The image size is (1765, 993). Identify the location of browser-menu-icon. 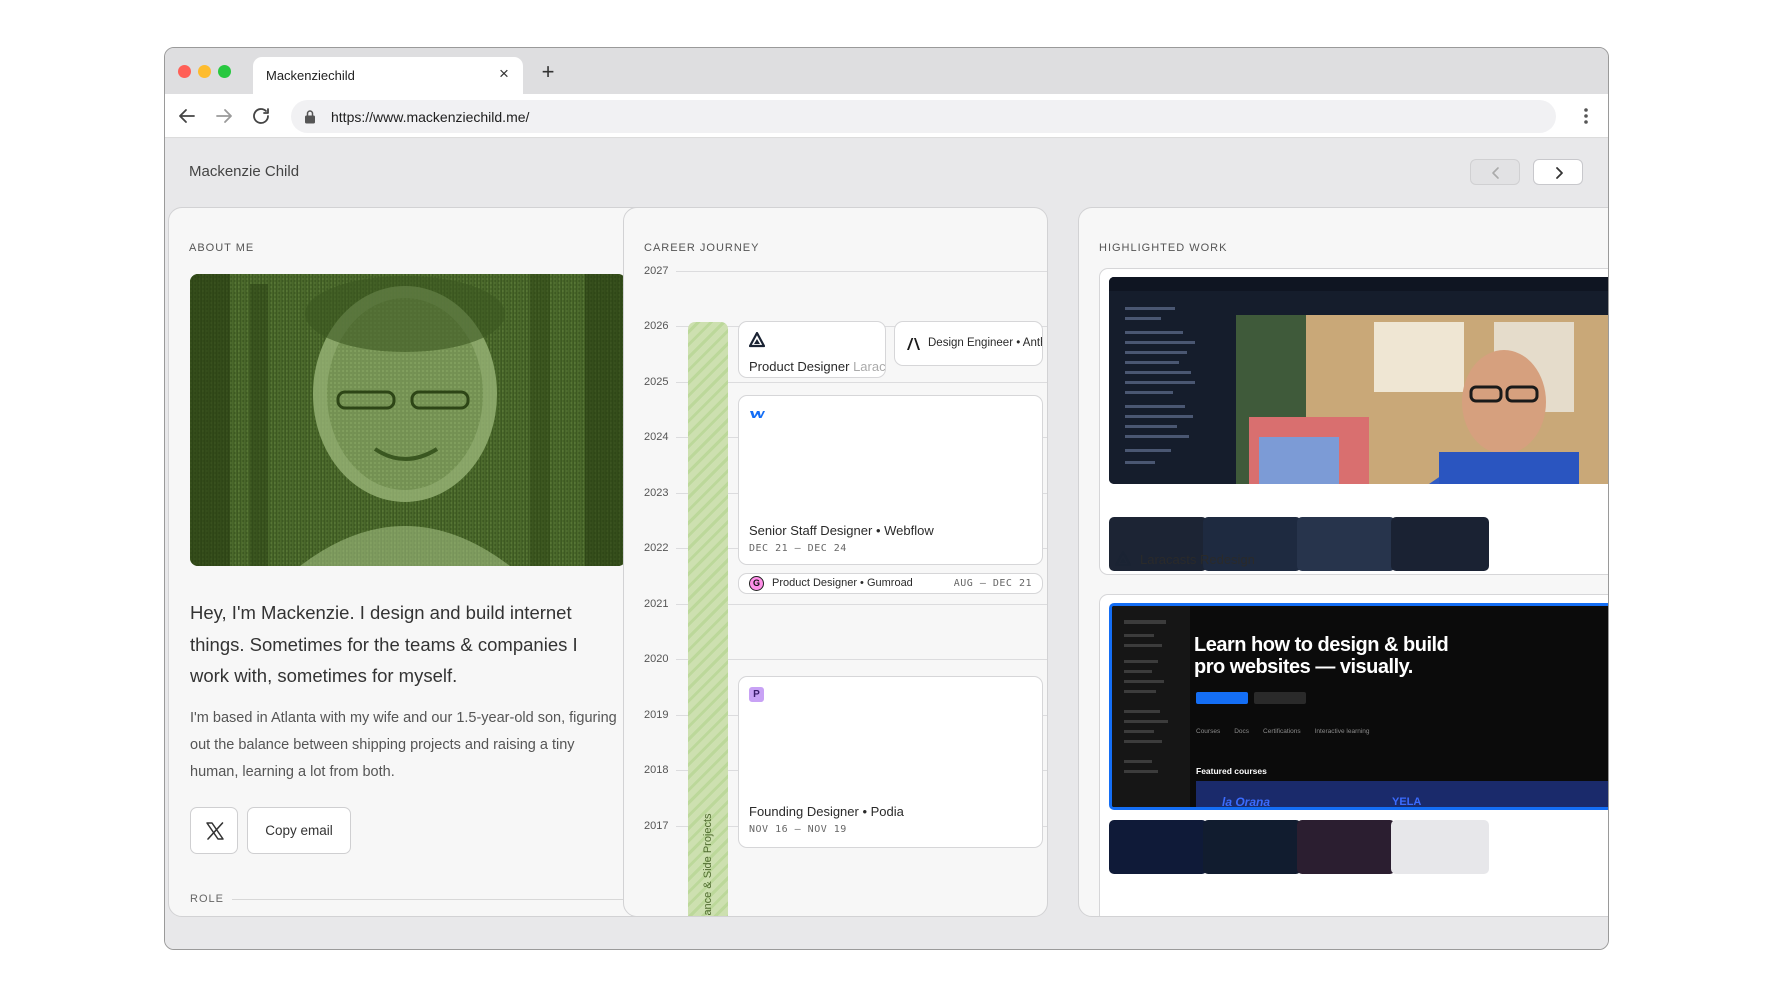
(1586, 116).